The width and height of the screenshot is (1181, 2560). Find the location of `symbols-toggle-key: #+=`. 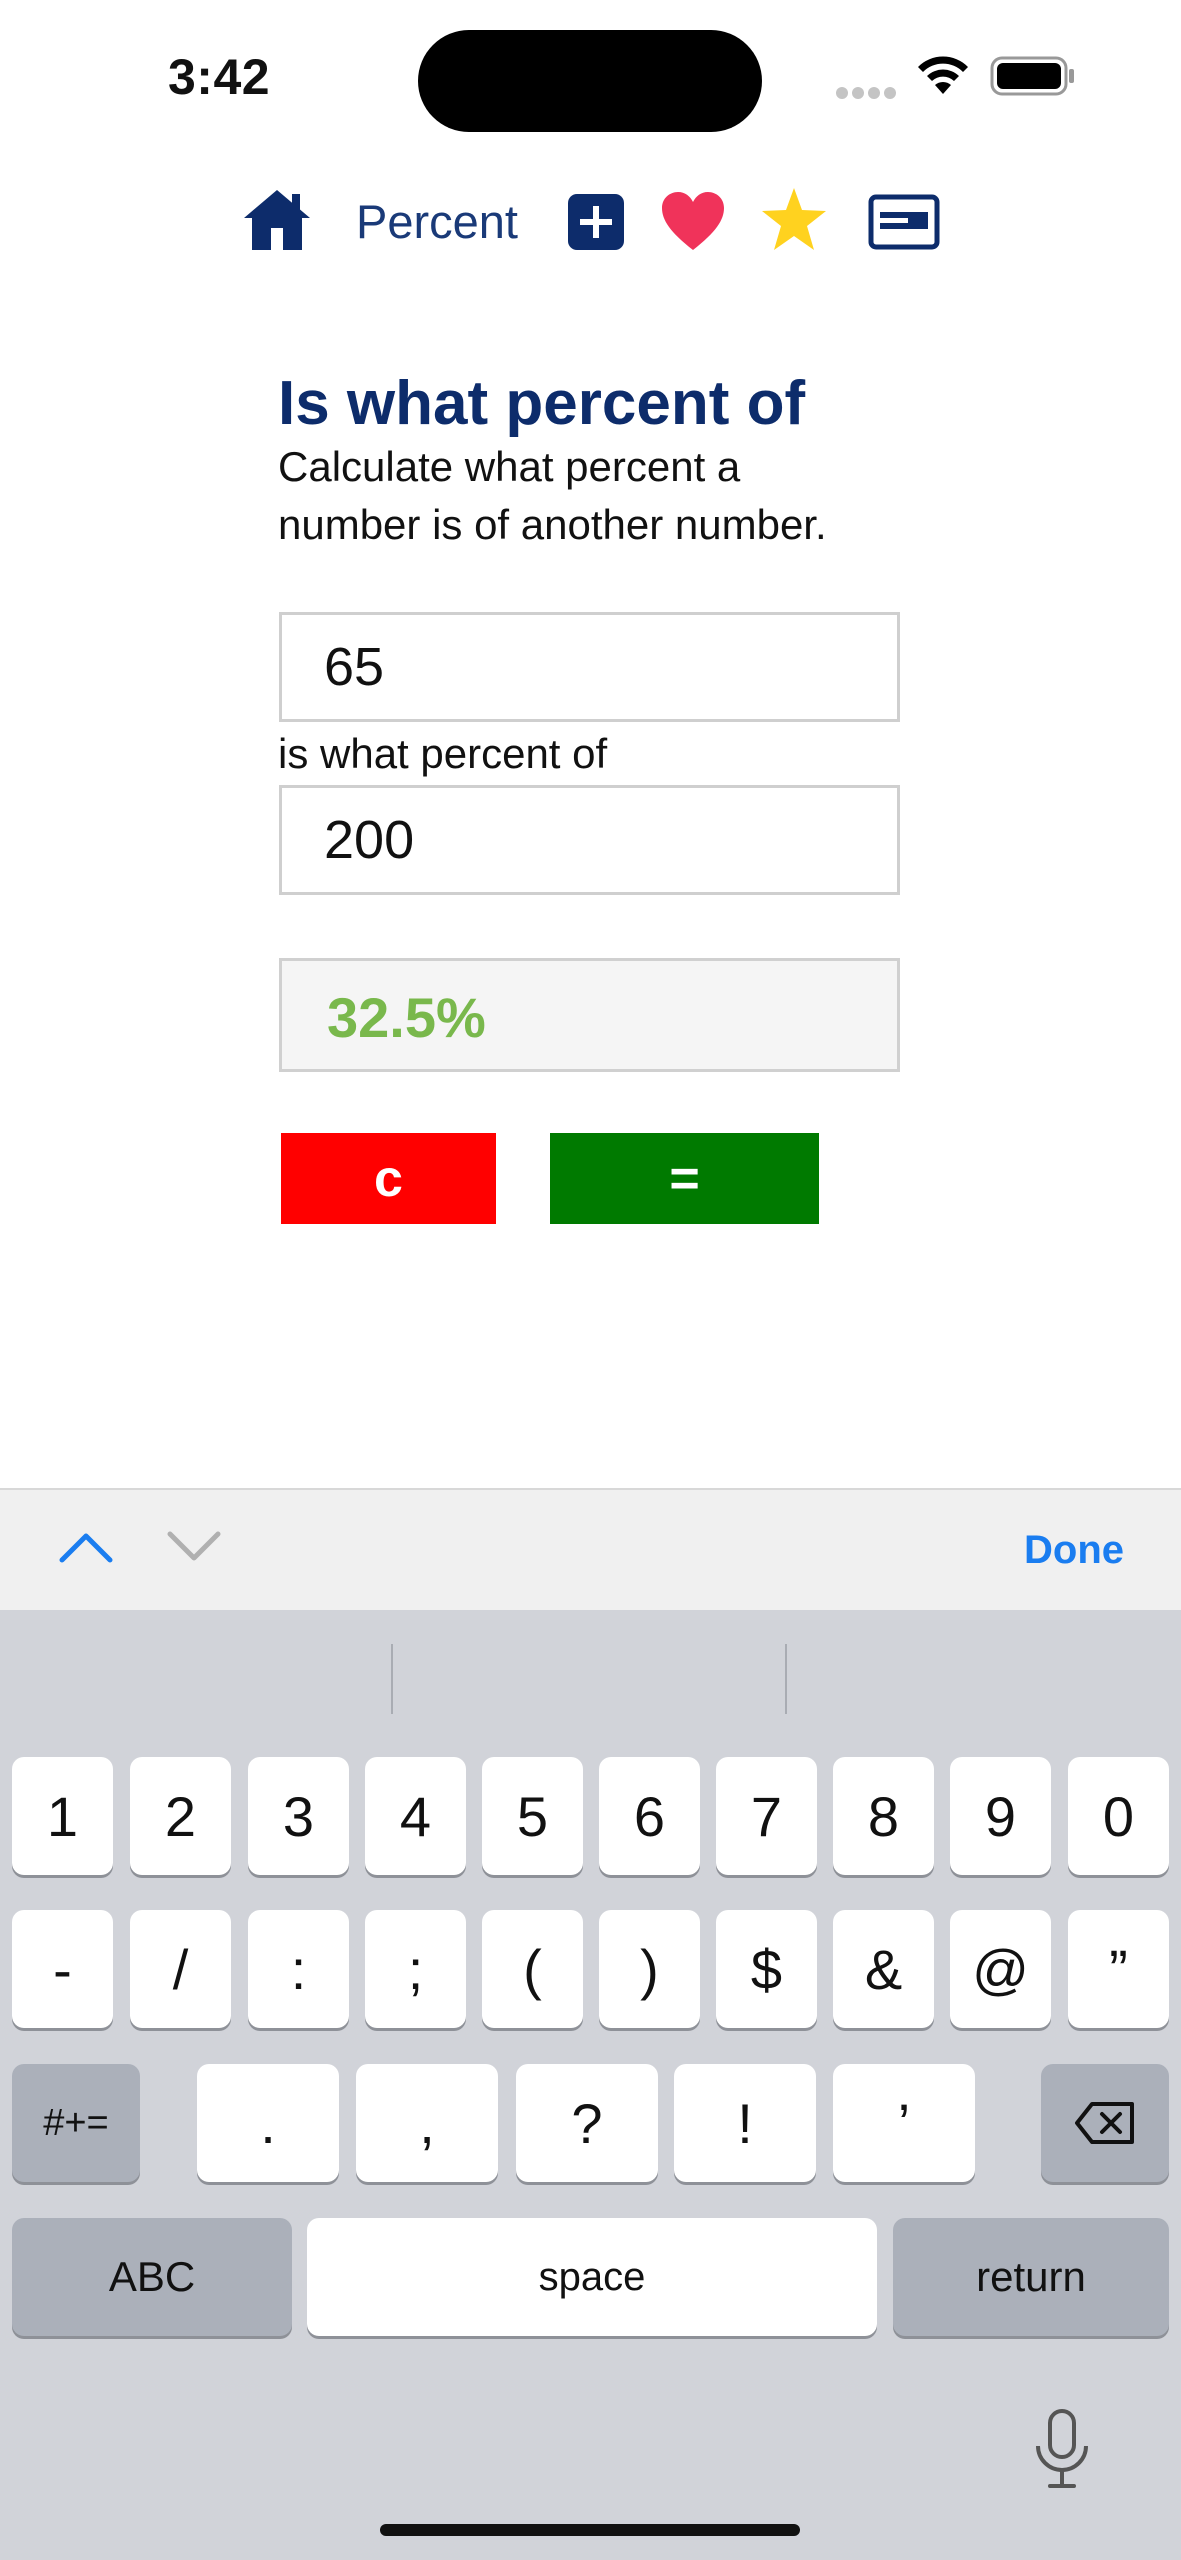

symbols-toggle-key: #+= is located at coordinates (76, 2123).